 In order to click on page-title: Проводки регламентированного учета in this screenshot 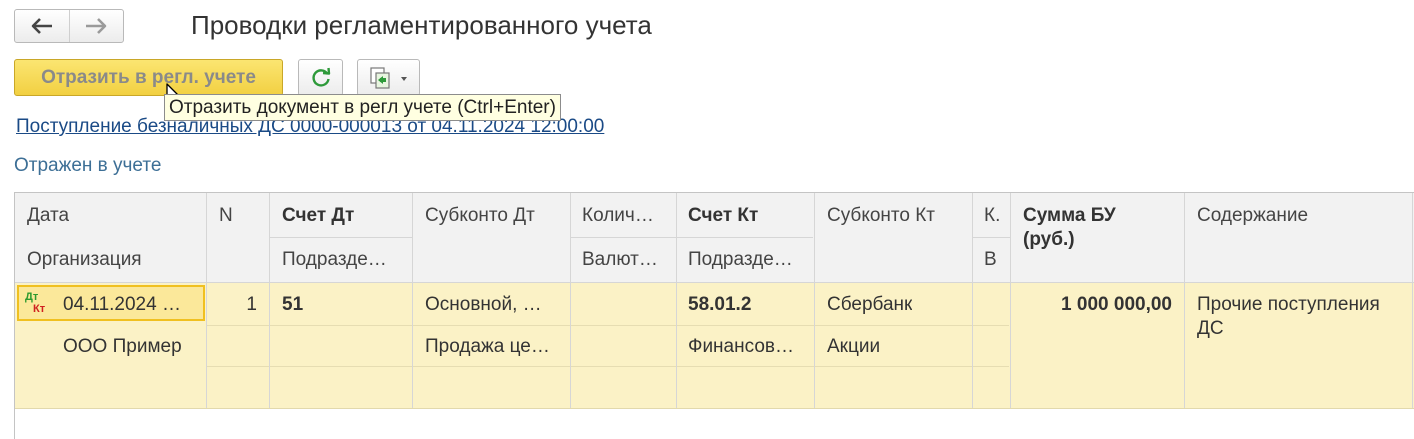, I will do `click(421, 25)`.